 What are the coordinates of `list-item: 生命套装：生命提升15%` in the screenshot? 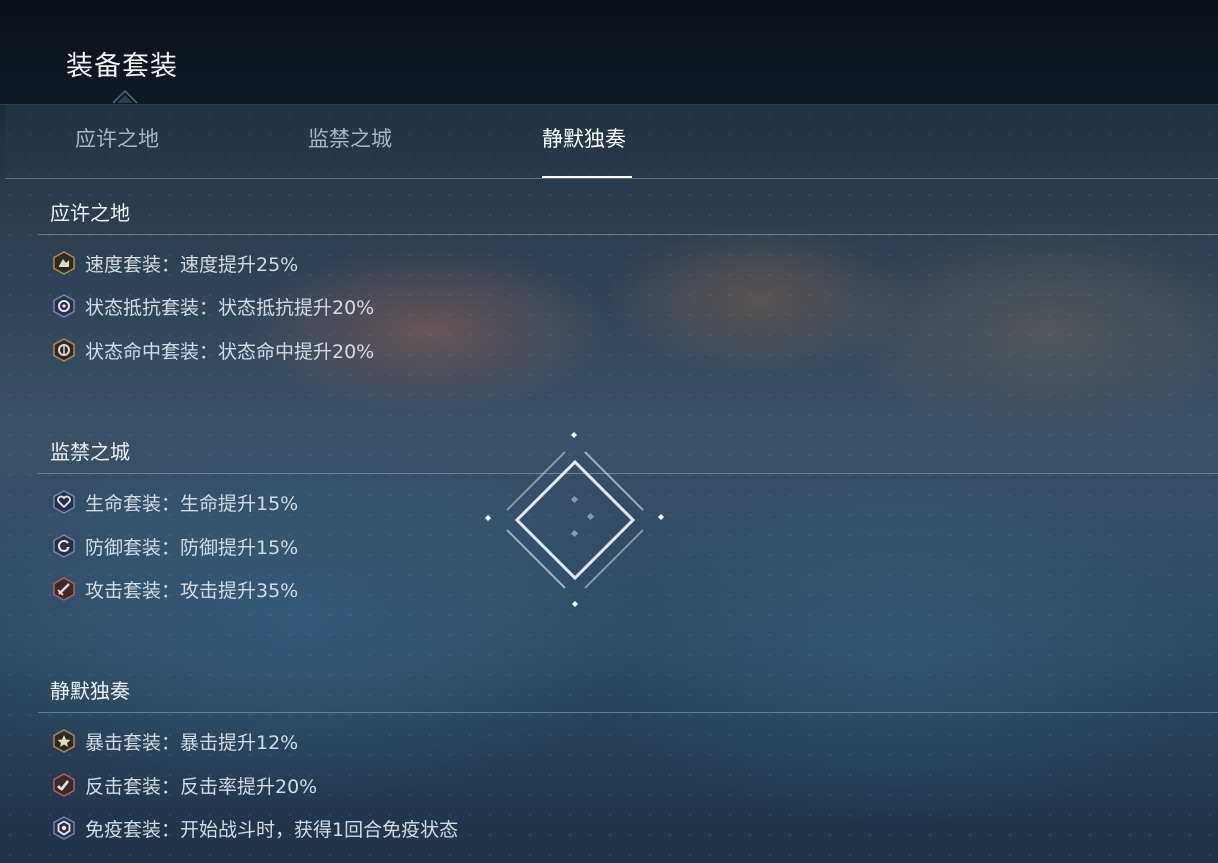 It's located at (175, 502).